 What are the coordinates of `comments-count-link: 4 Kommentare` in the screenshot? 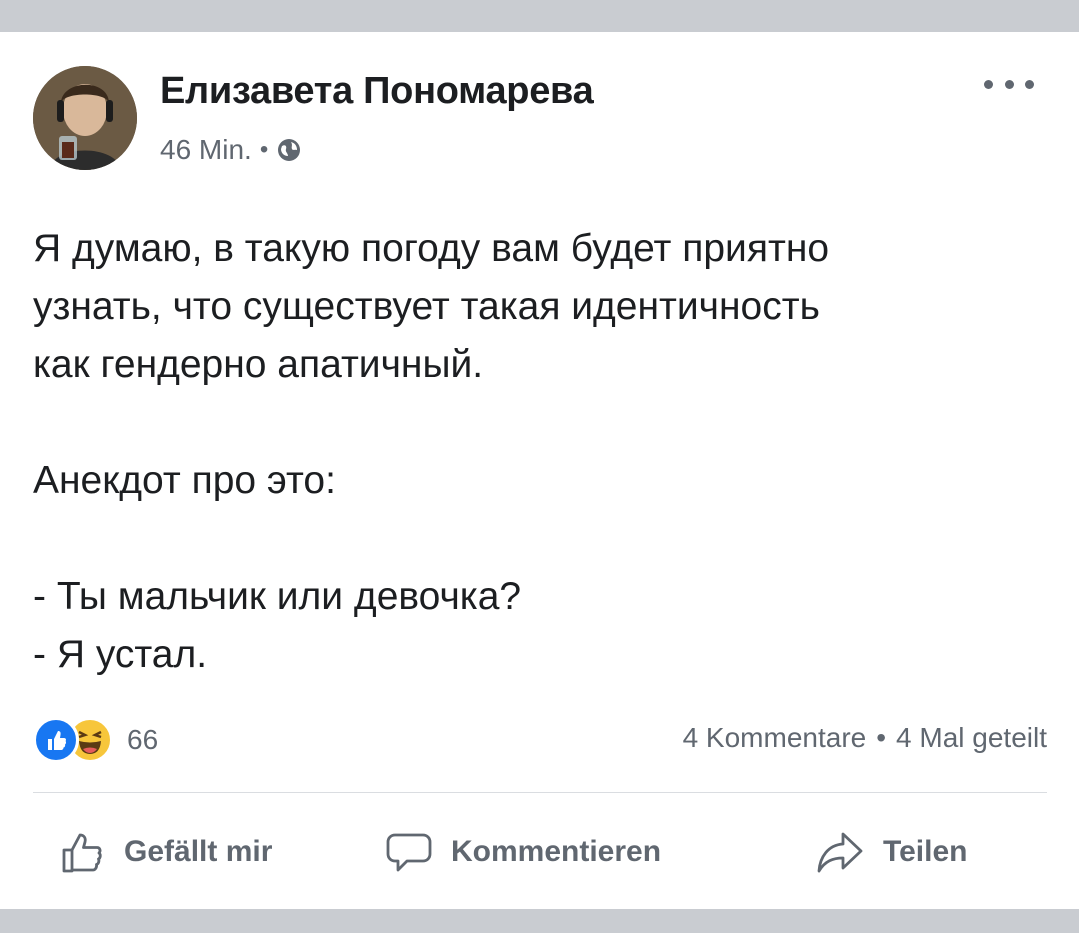 It's located at (775, 738).